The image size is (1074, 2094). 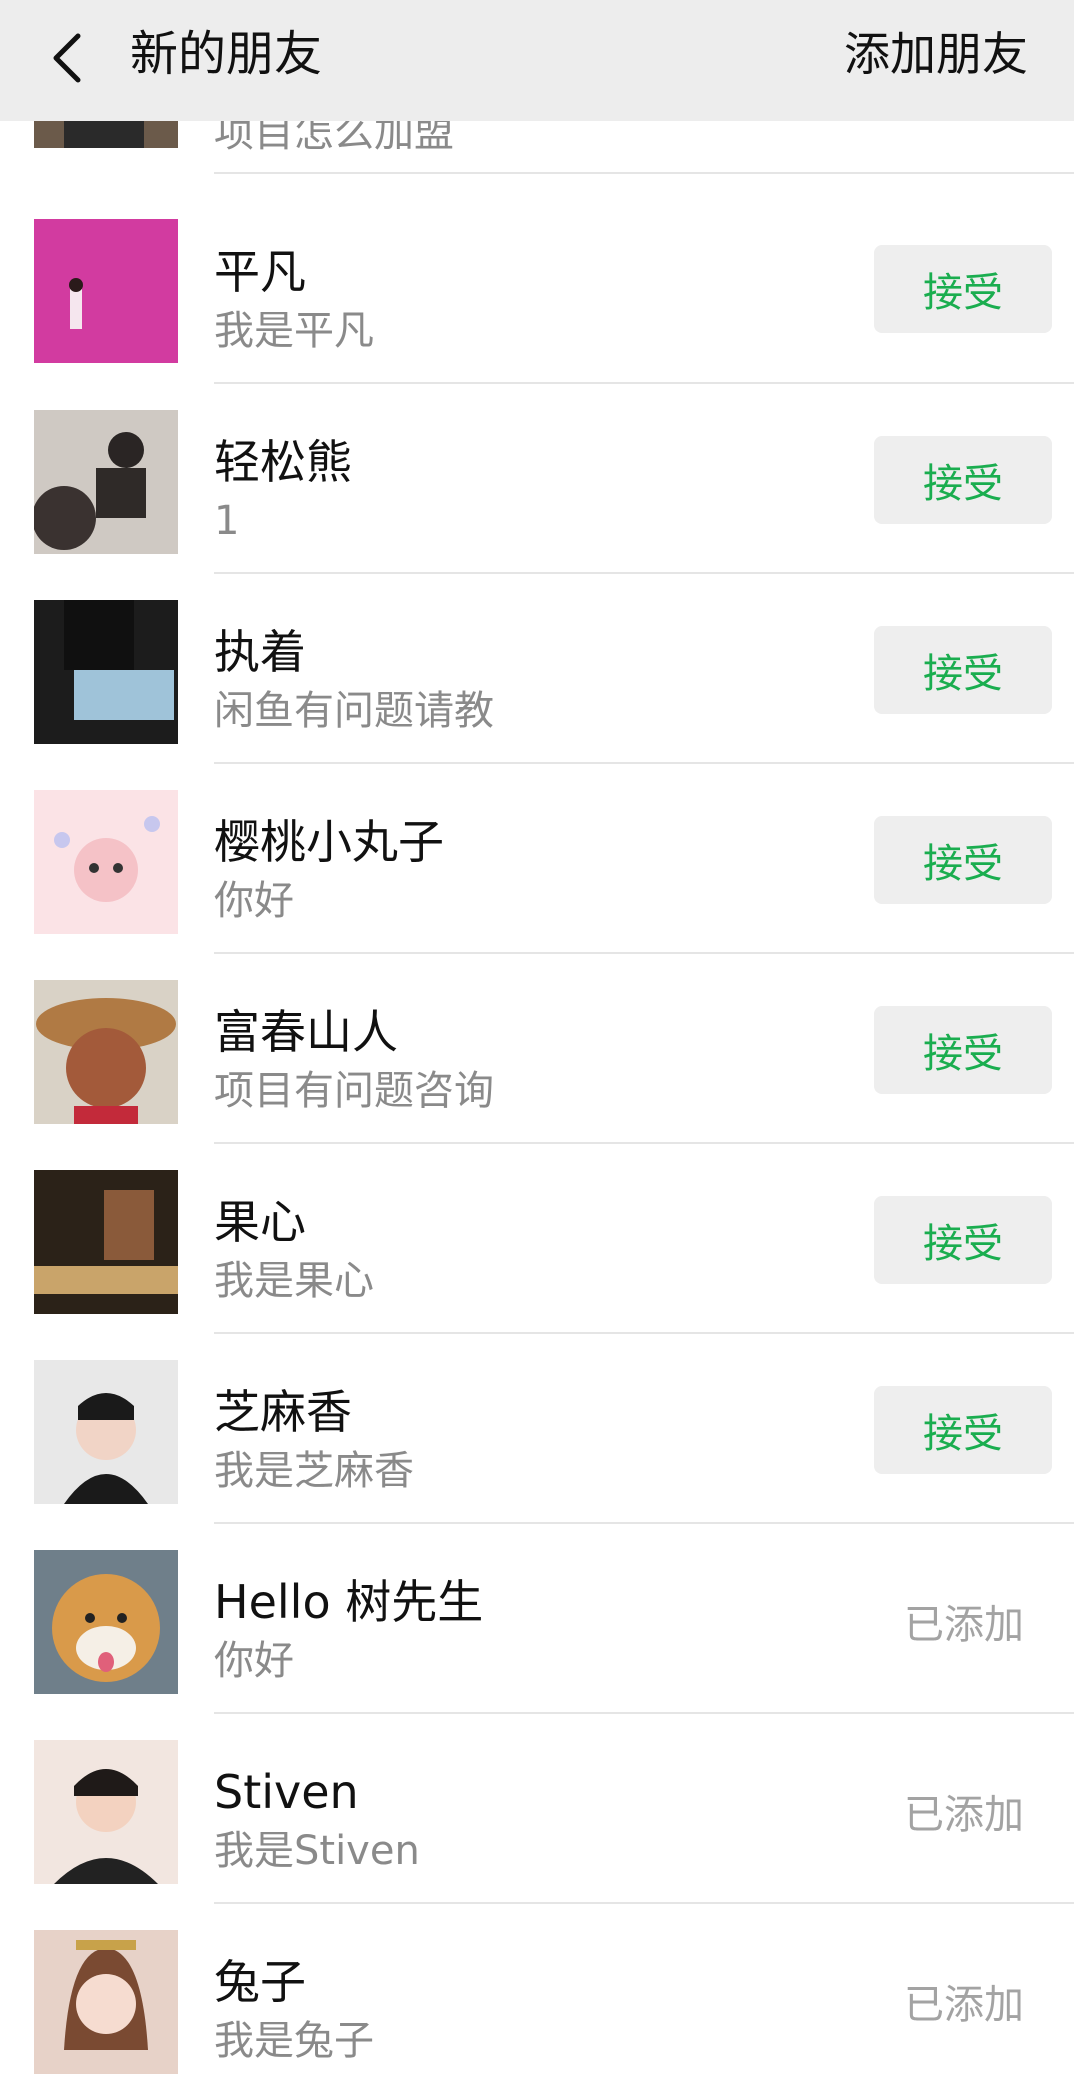 I want to click on page-title: 新的朋友, so click(x=226, y=54).